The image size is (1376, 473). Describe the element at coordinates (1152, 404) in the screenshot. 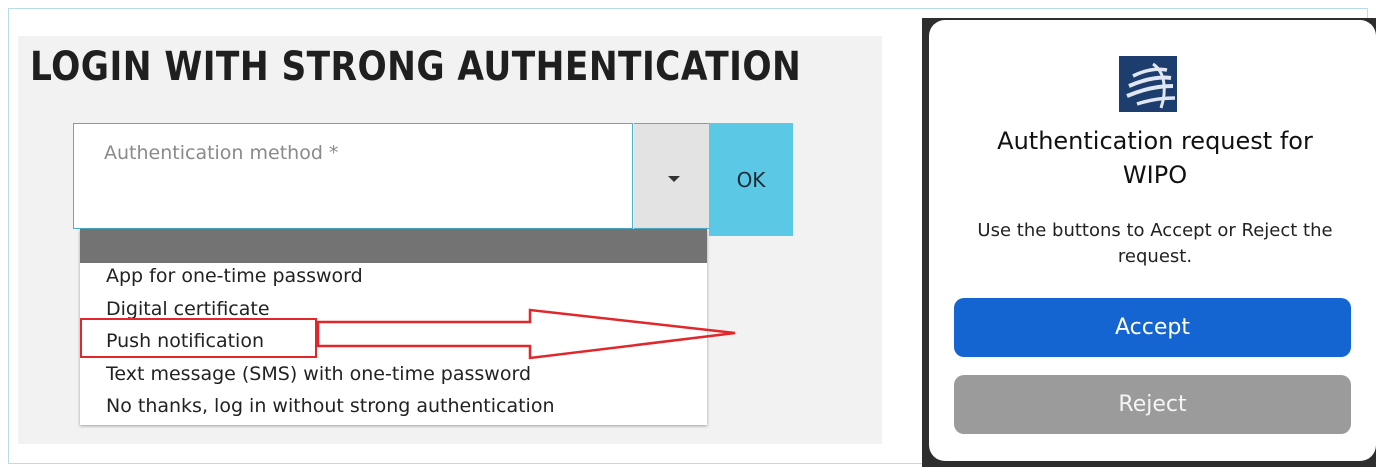

I see `reject-button: Reject` at that location.